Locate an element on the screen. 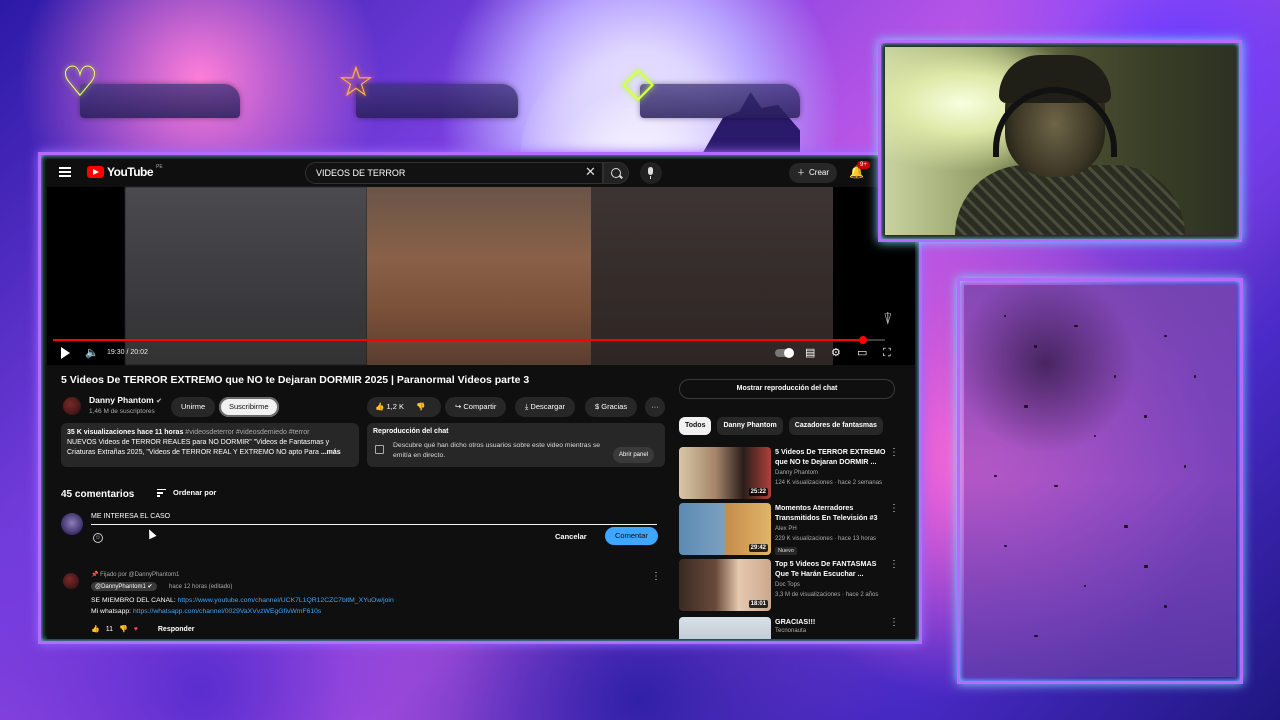 This screenshot has width=1280, height=720. webcam-frame is located at coordinates (1060, 141).